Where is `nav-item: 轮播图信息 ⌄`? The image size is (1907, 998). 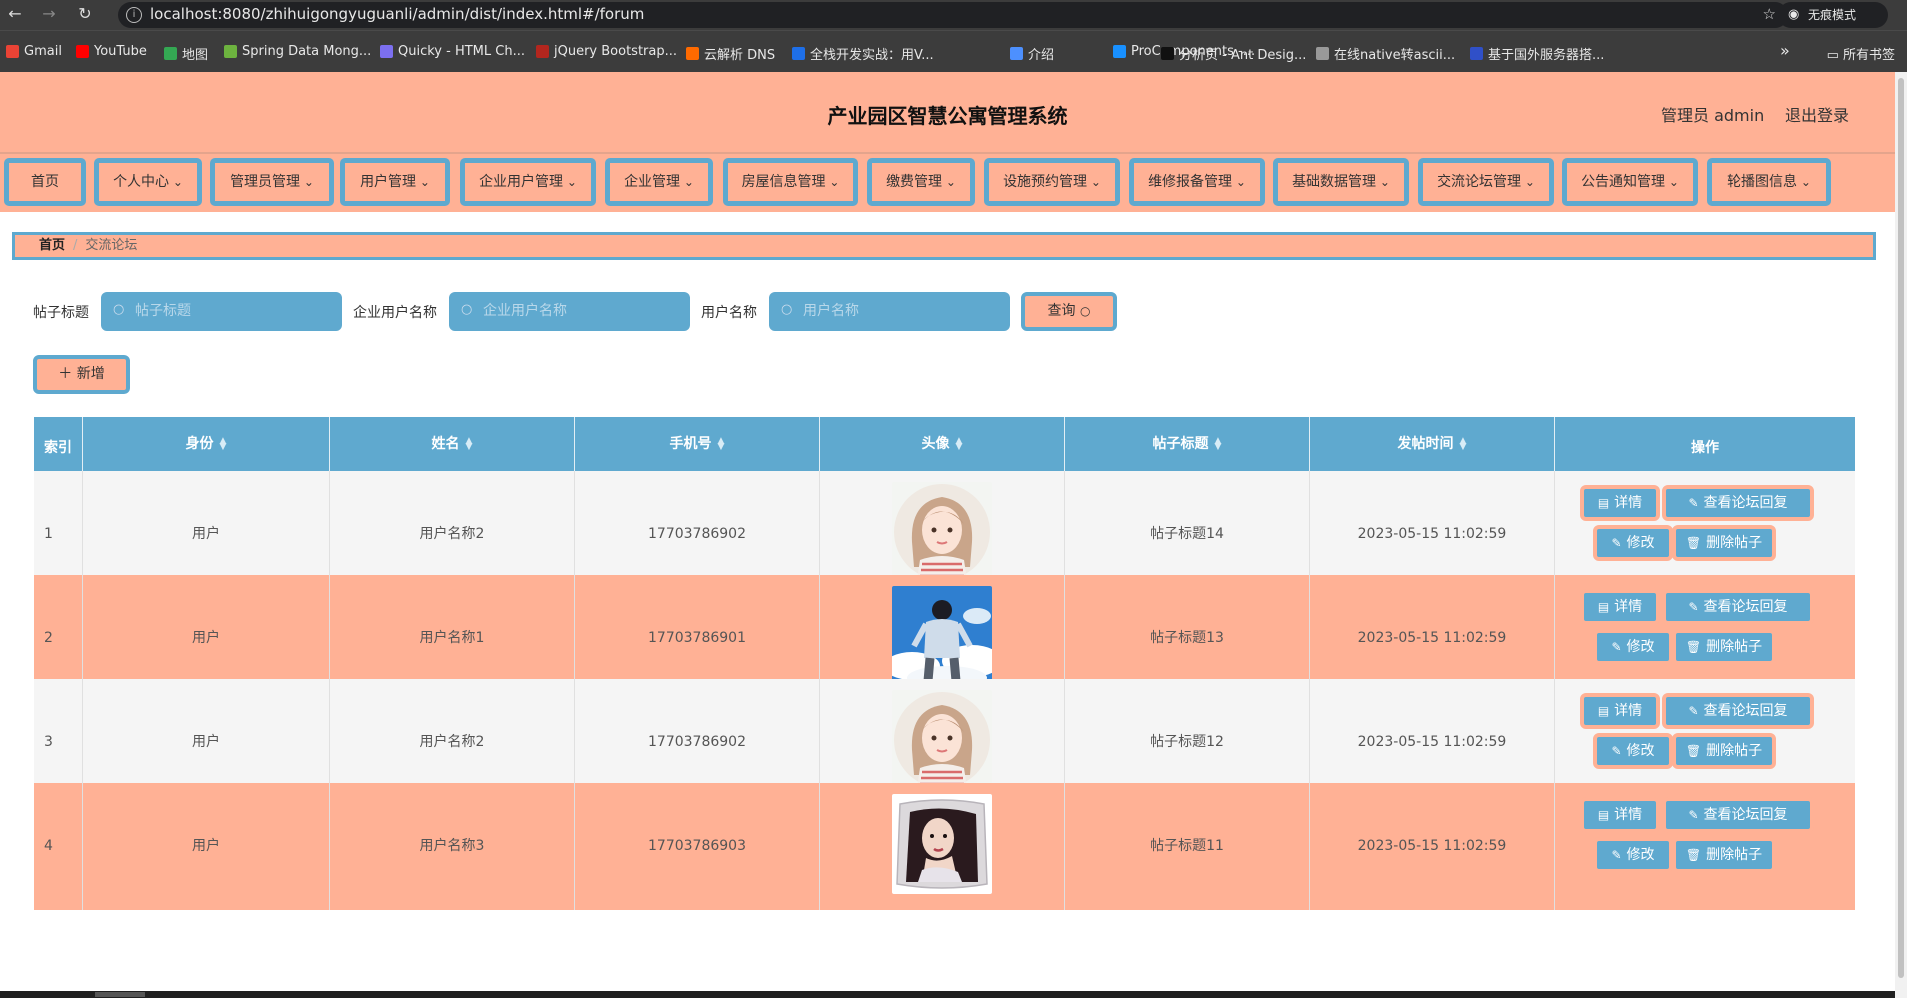 nav-item: 轮播图信息 ⌄ is located at coordinates (1769, 182).